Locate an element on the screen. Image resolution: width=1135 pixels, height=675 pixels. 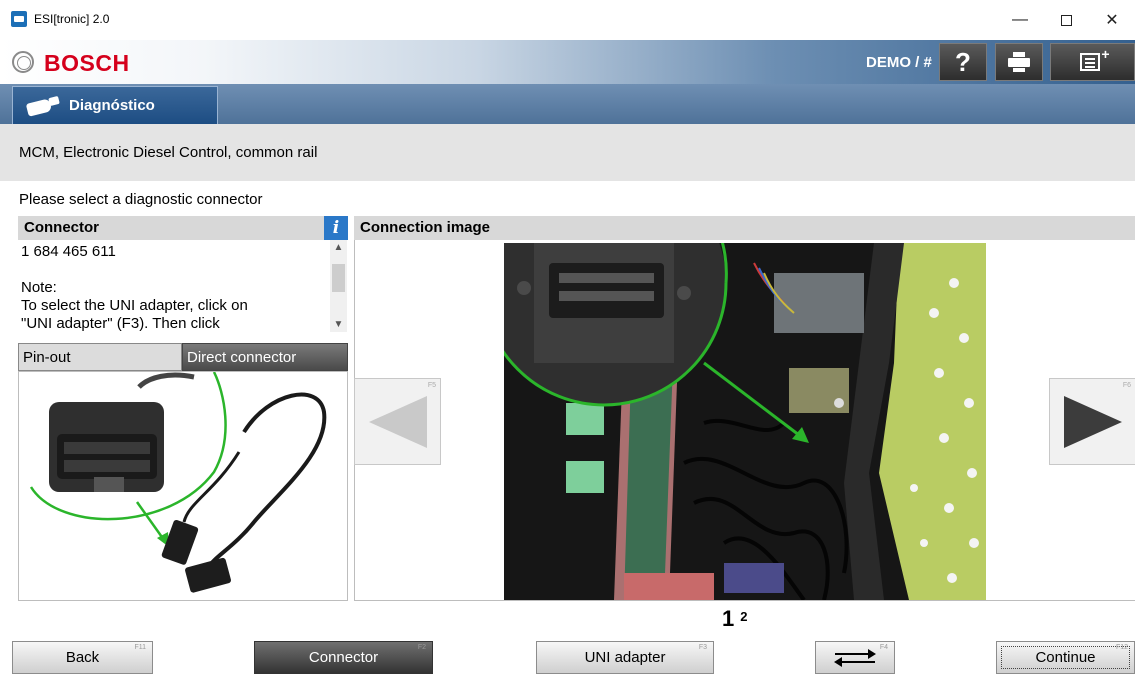
focus-outline is located at coordinates (1065, 657).